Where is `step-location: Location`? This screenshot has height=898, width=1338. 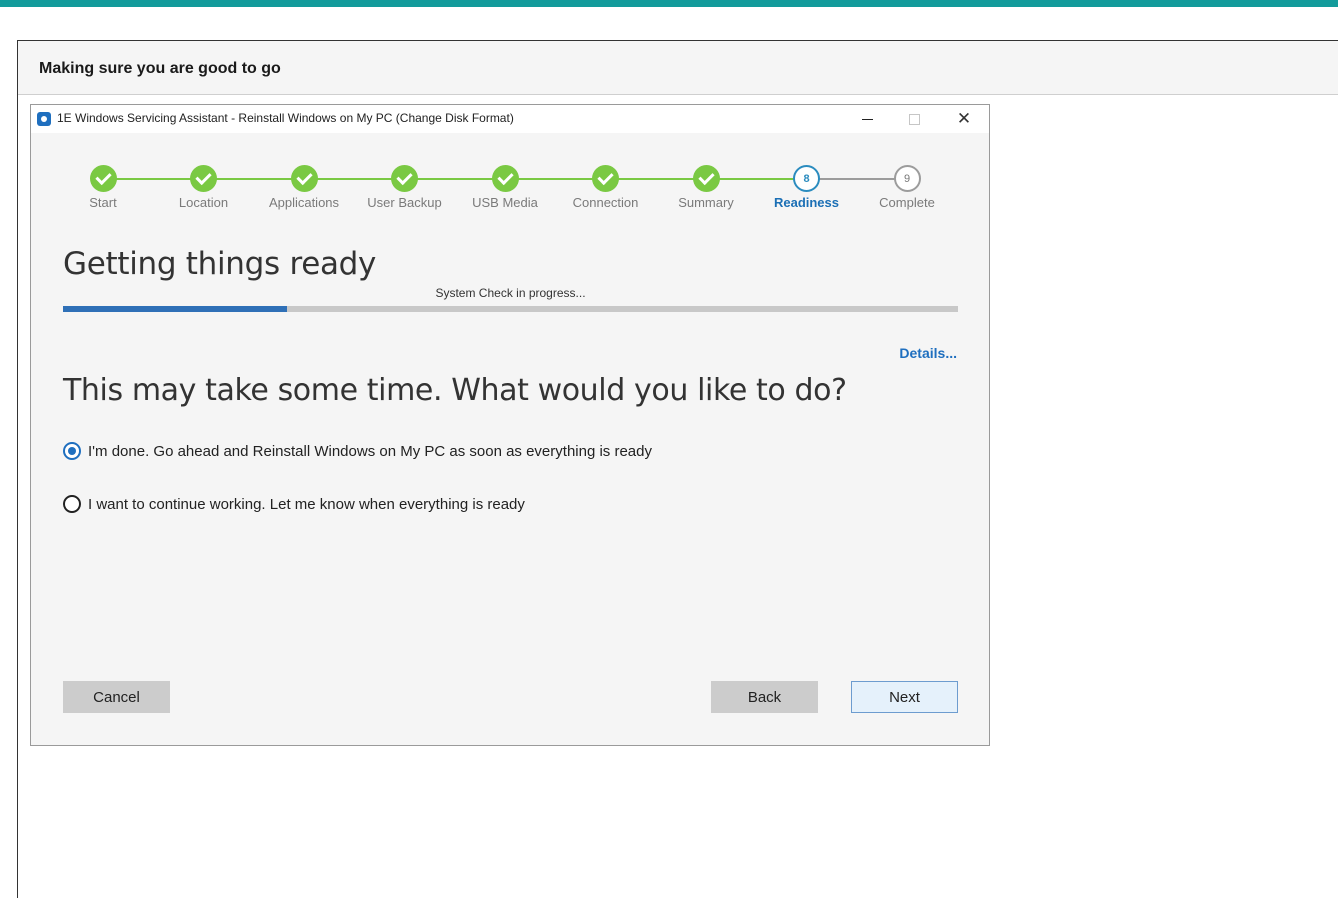
step-location: Location is located at coordinates (204, 187).